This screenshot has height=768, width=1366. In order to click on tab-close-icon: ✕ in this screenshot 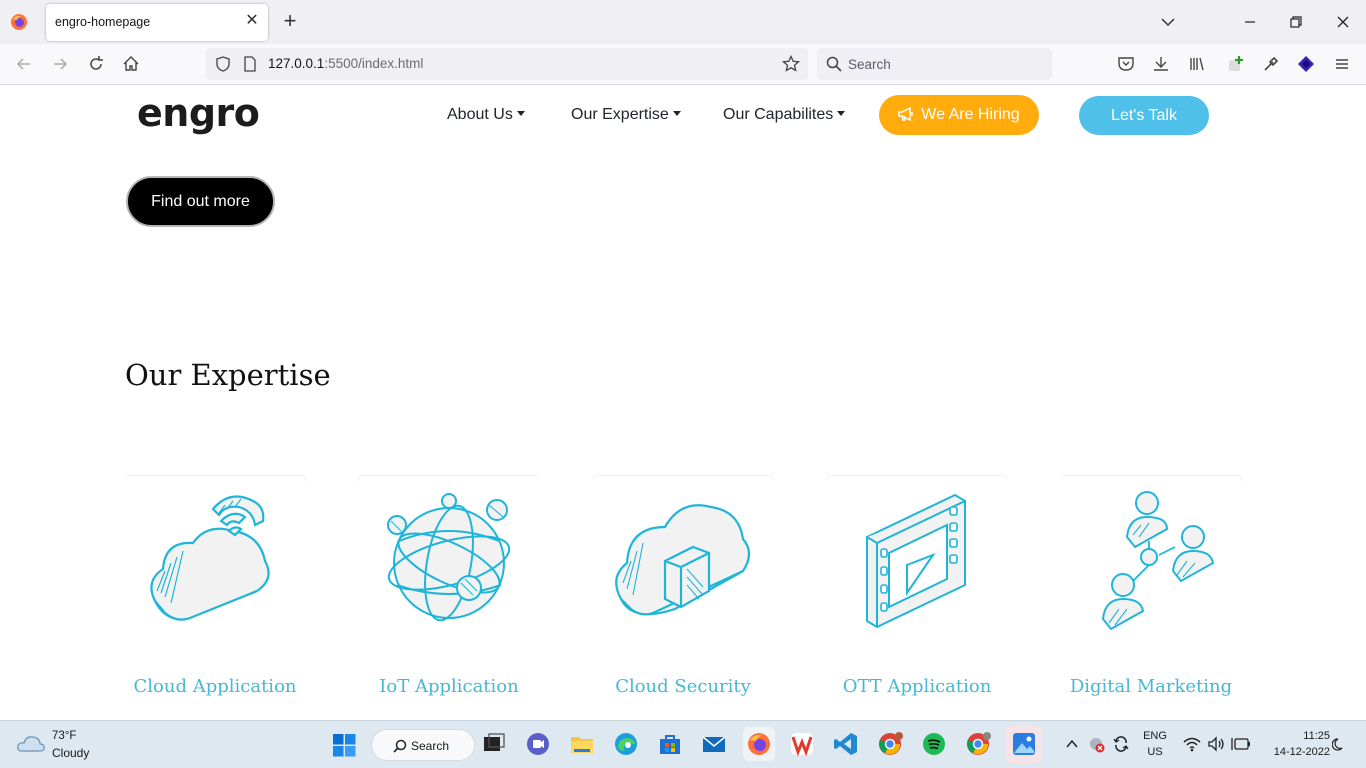, I will do `click(252, 21)`.